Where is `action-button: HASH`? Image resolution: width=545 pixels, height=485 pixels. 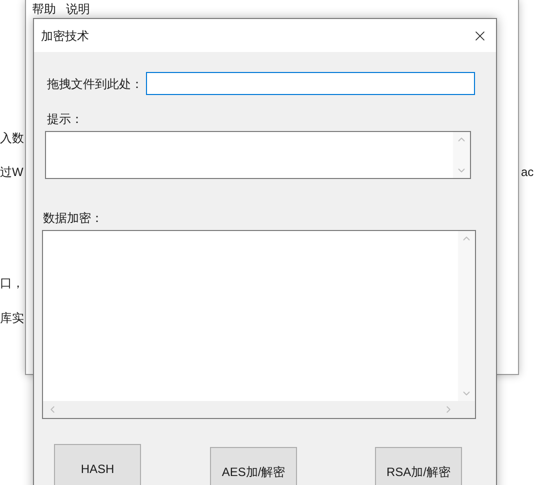
action-button: HASH is located at coordinates (97, 464).